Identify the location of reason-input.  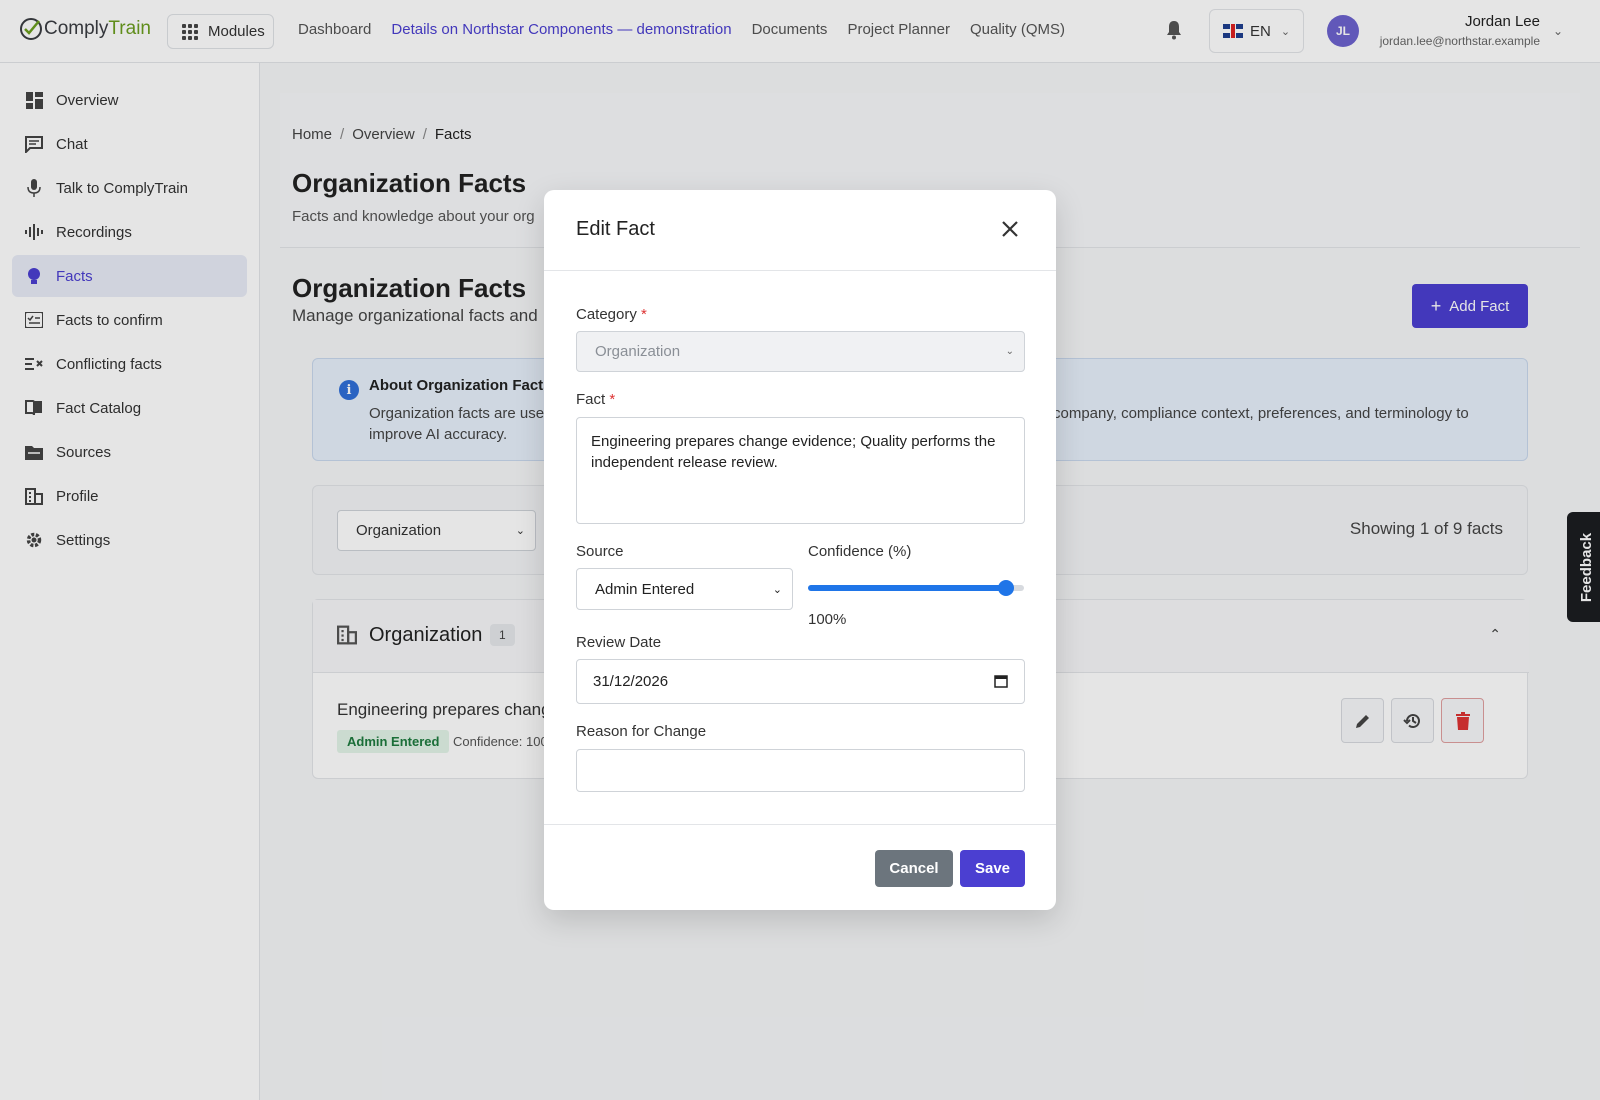
(800, 770).